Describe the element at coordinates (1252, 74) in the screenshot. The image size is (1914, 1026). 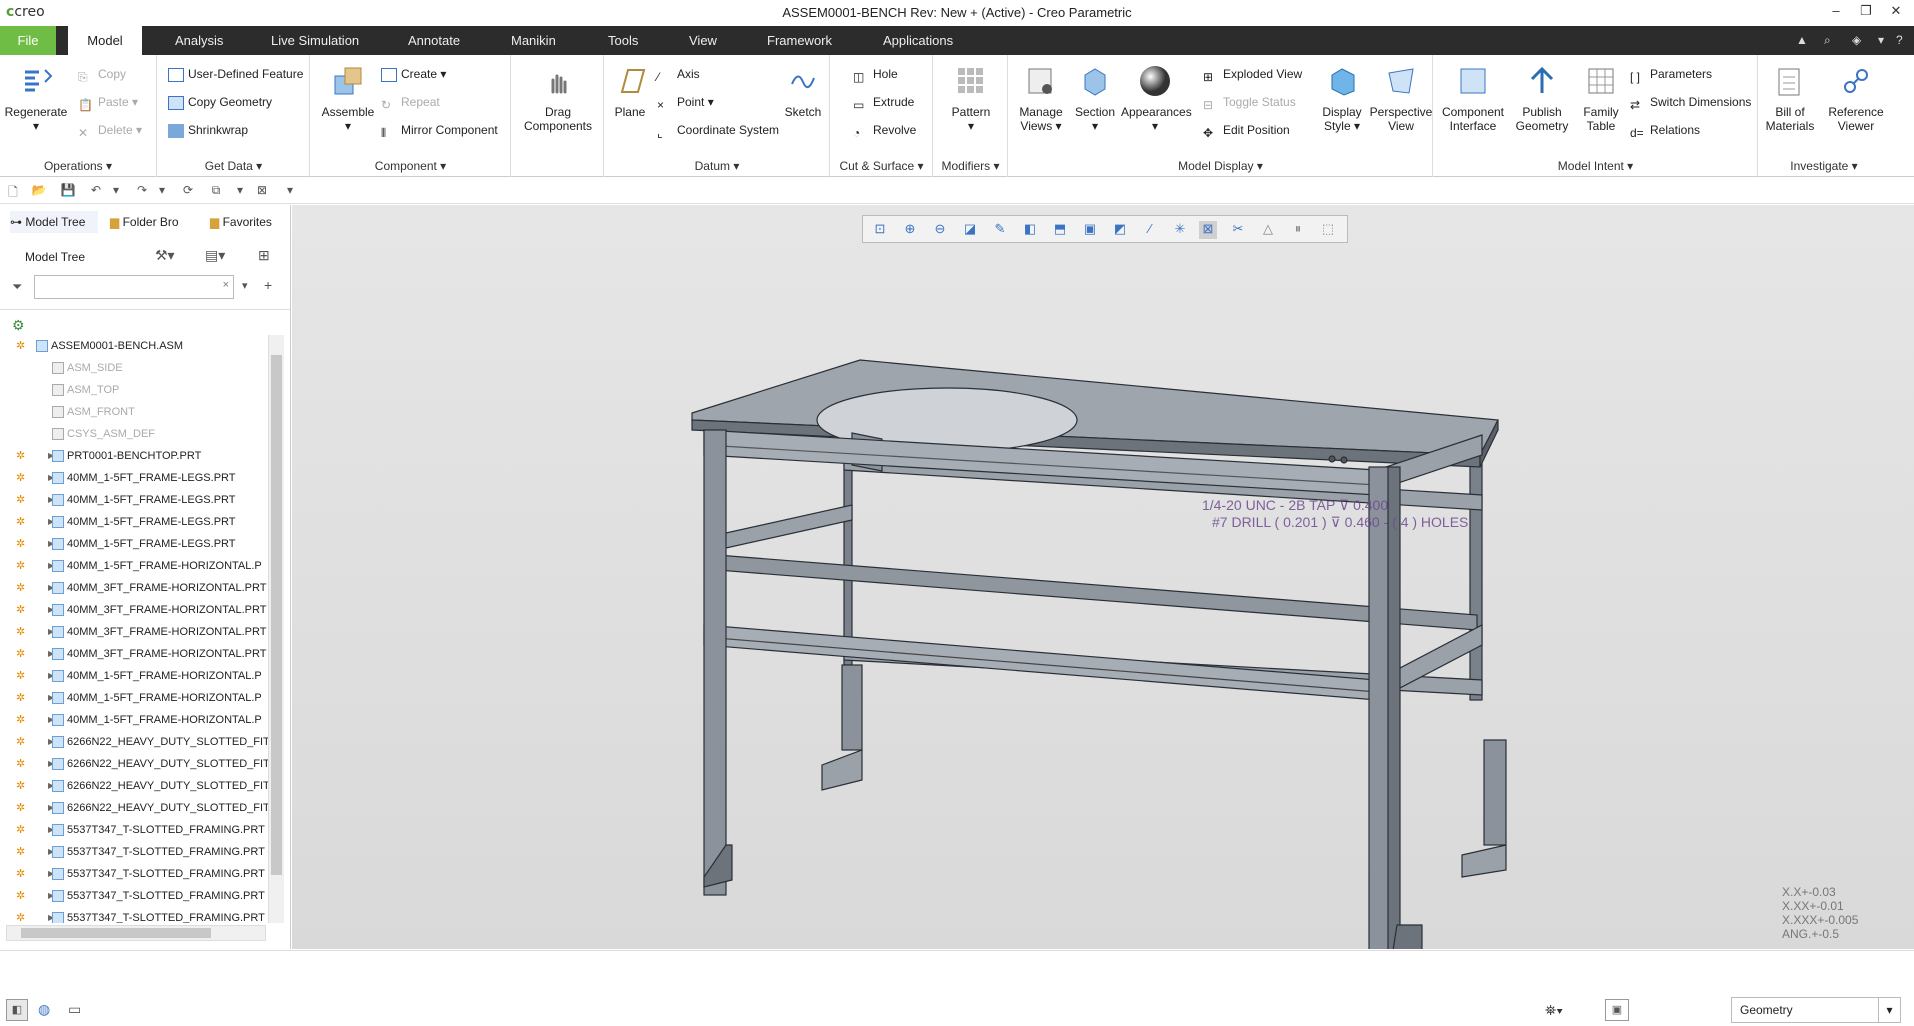
I see `exploded-view-button: ⊞ Exploded View` at that location.